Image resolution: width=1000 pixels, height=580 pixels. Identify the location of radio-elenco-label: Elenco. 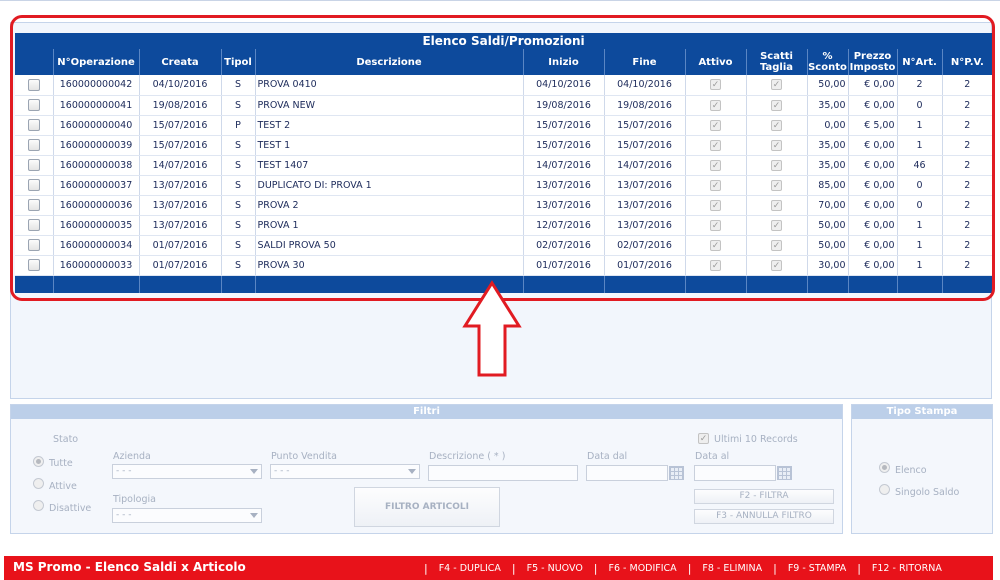
(911, 470).